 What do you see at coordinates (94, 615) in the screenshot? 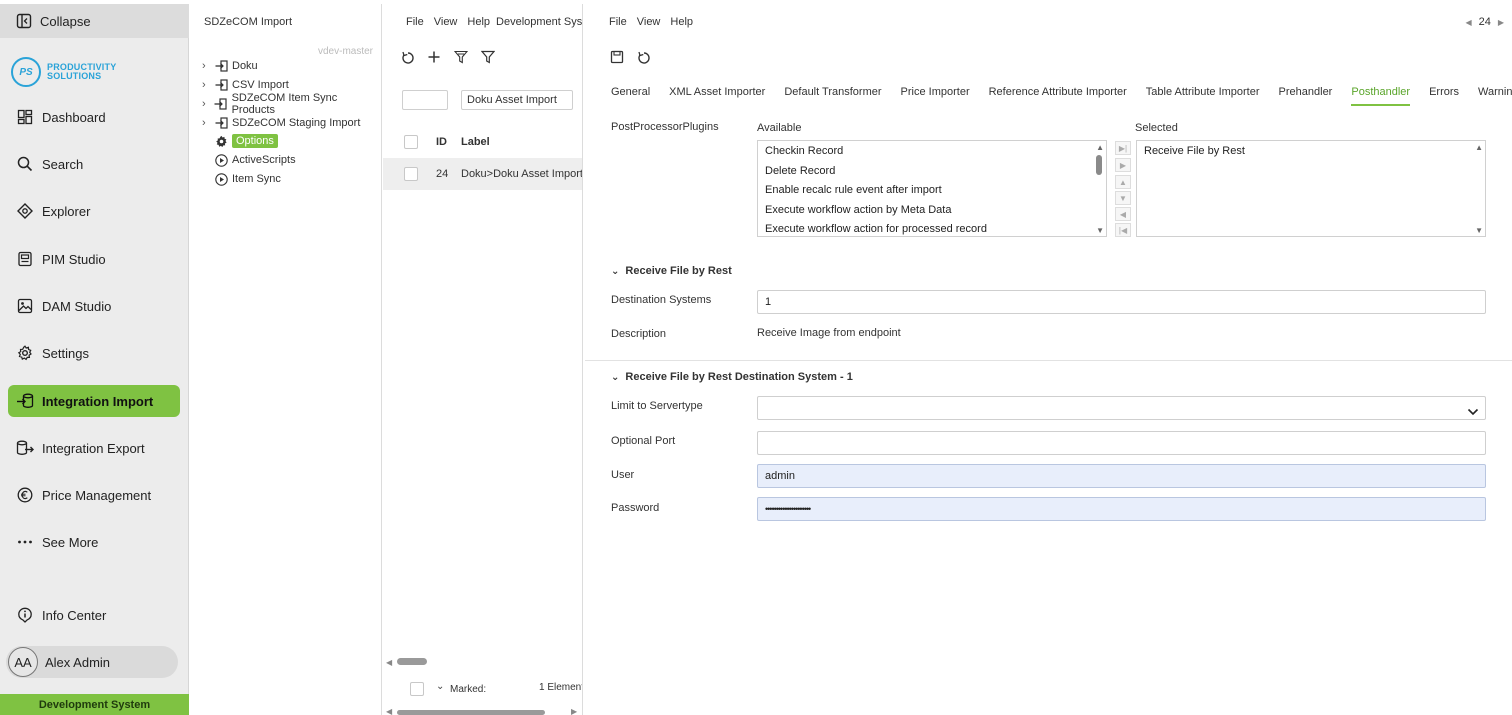
I see `nav-info-center: Info Center` at bounding box center [94, 615].